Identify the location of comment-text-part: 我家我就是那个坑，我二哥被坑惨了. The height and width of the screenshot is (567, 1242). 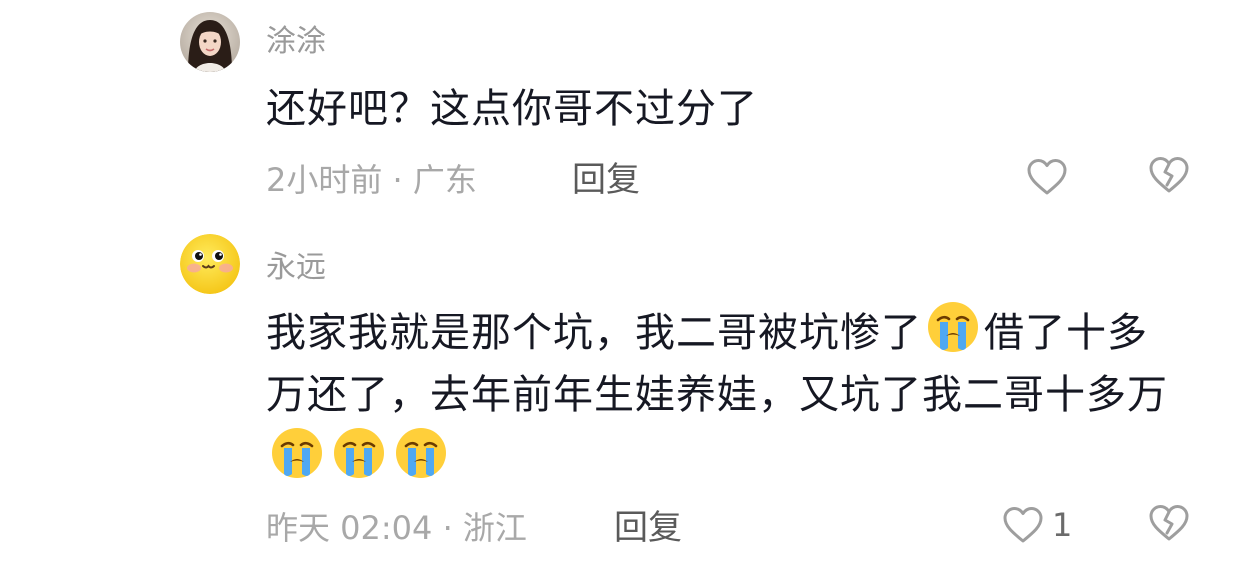
(594, 333).